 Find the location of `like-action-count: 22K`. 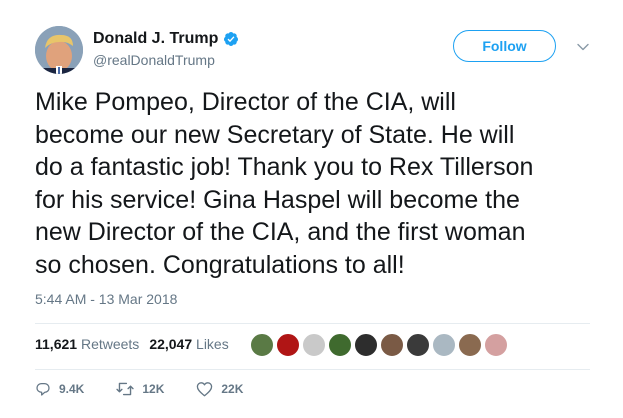

like-action-count: 22K is located at coordinates (232, 389).